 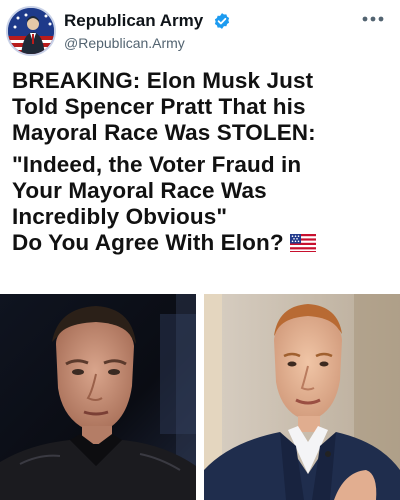 I want to click on us-flag-icon, so click(x=302, y=243).